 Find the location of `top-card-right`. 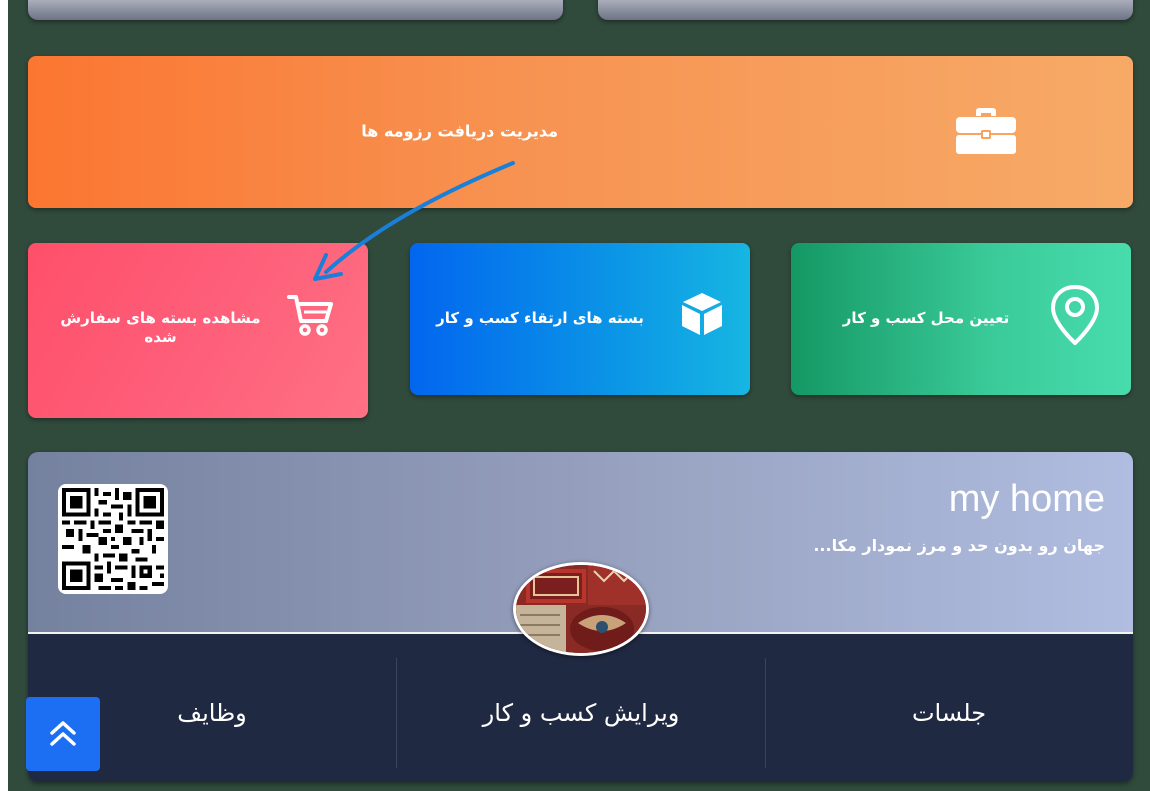

top-card-right is located at coordinates (865, 10).